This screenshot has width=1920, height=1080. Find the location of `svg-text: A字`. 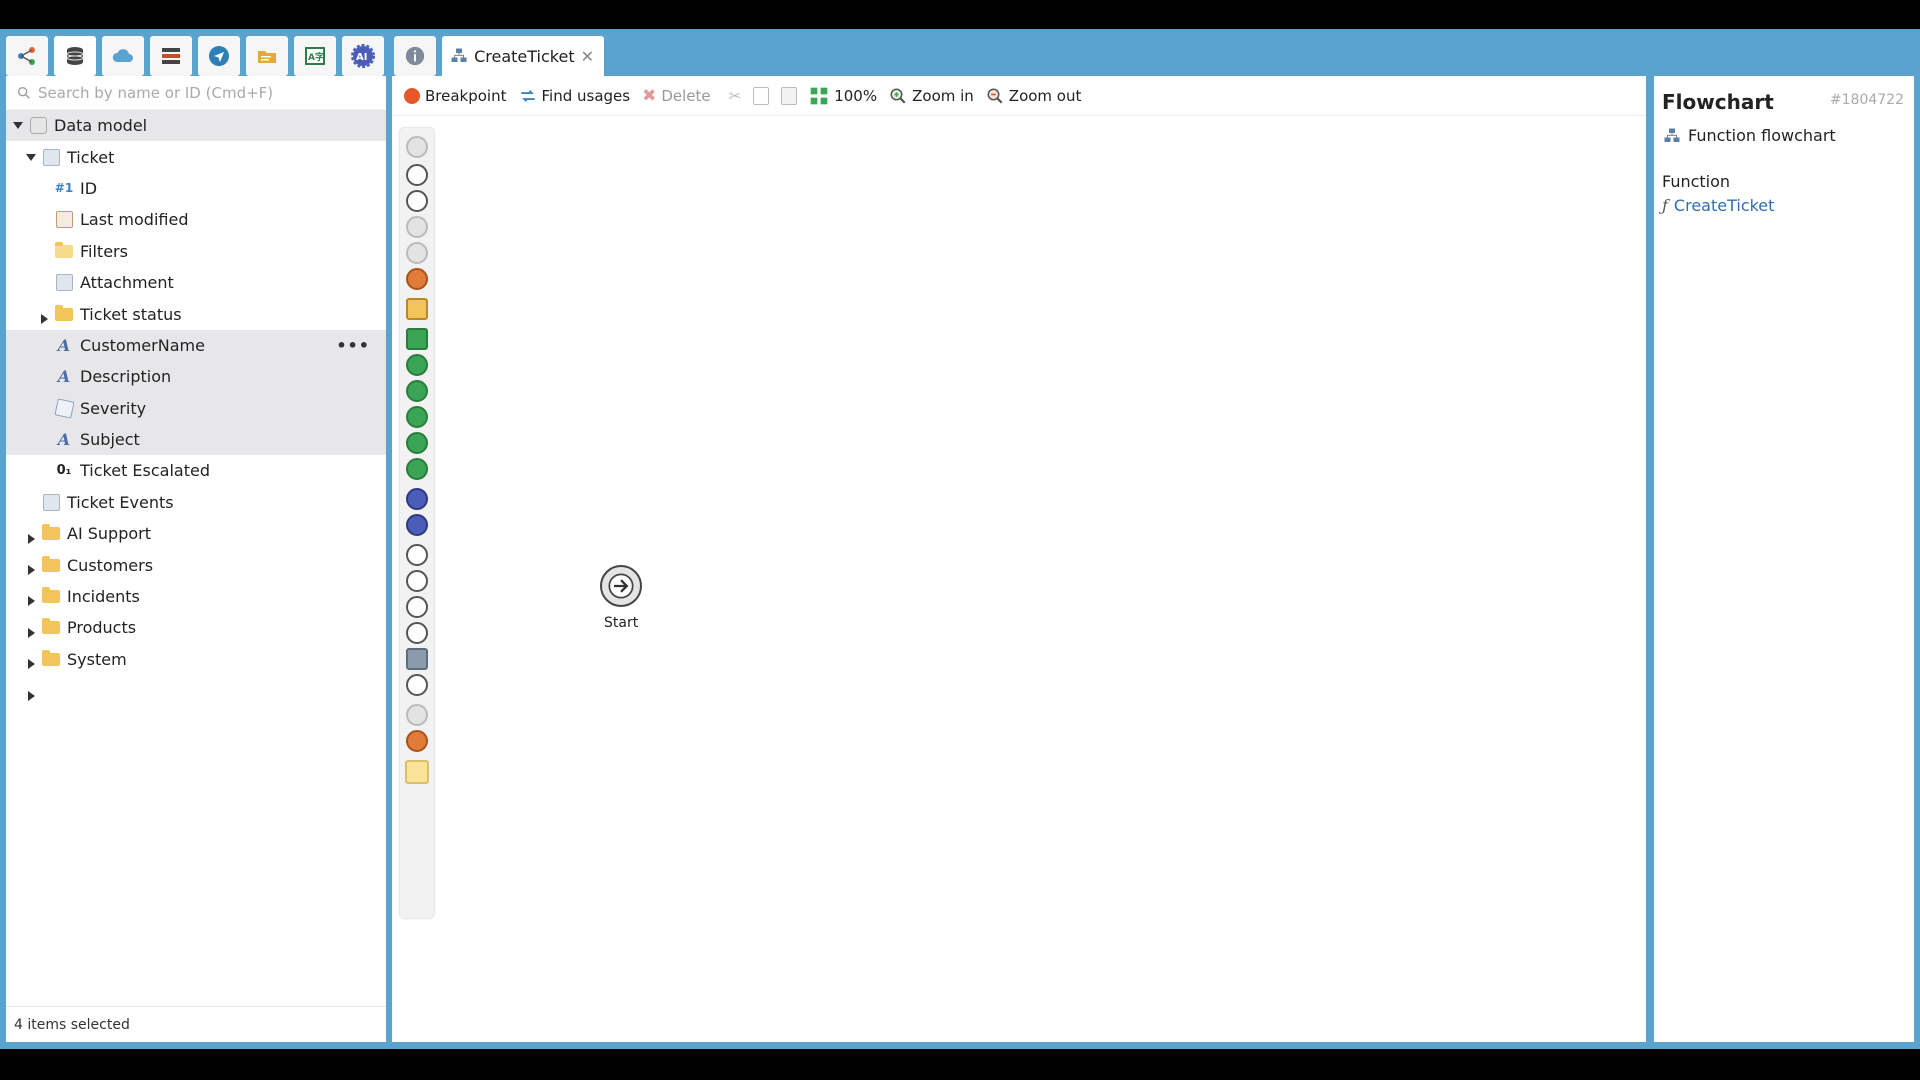

svg-text: A字 is located at coordinates (316, 57).